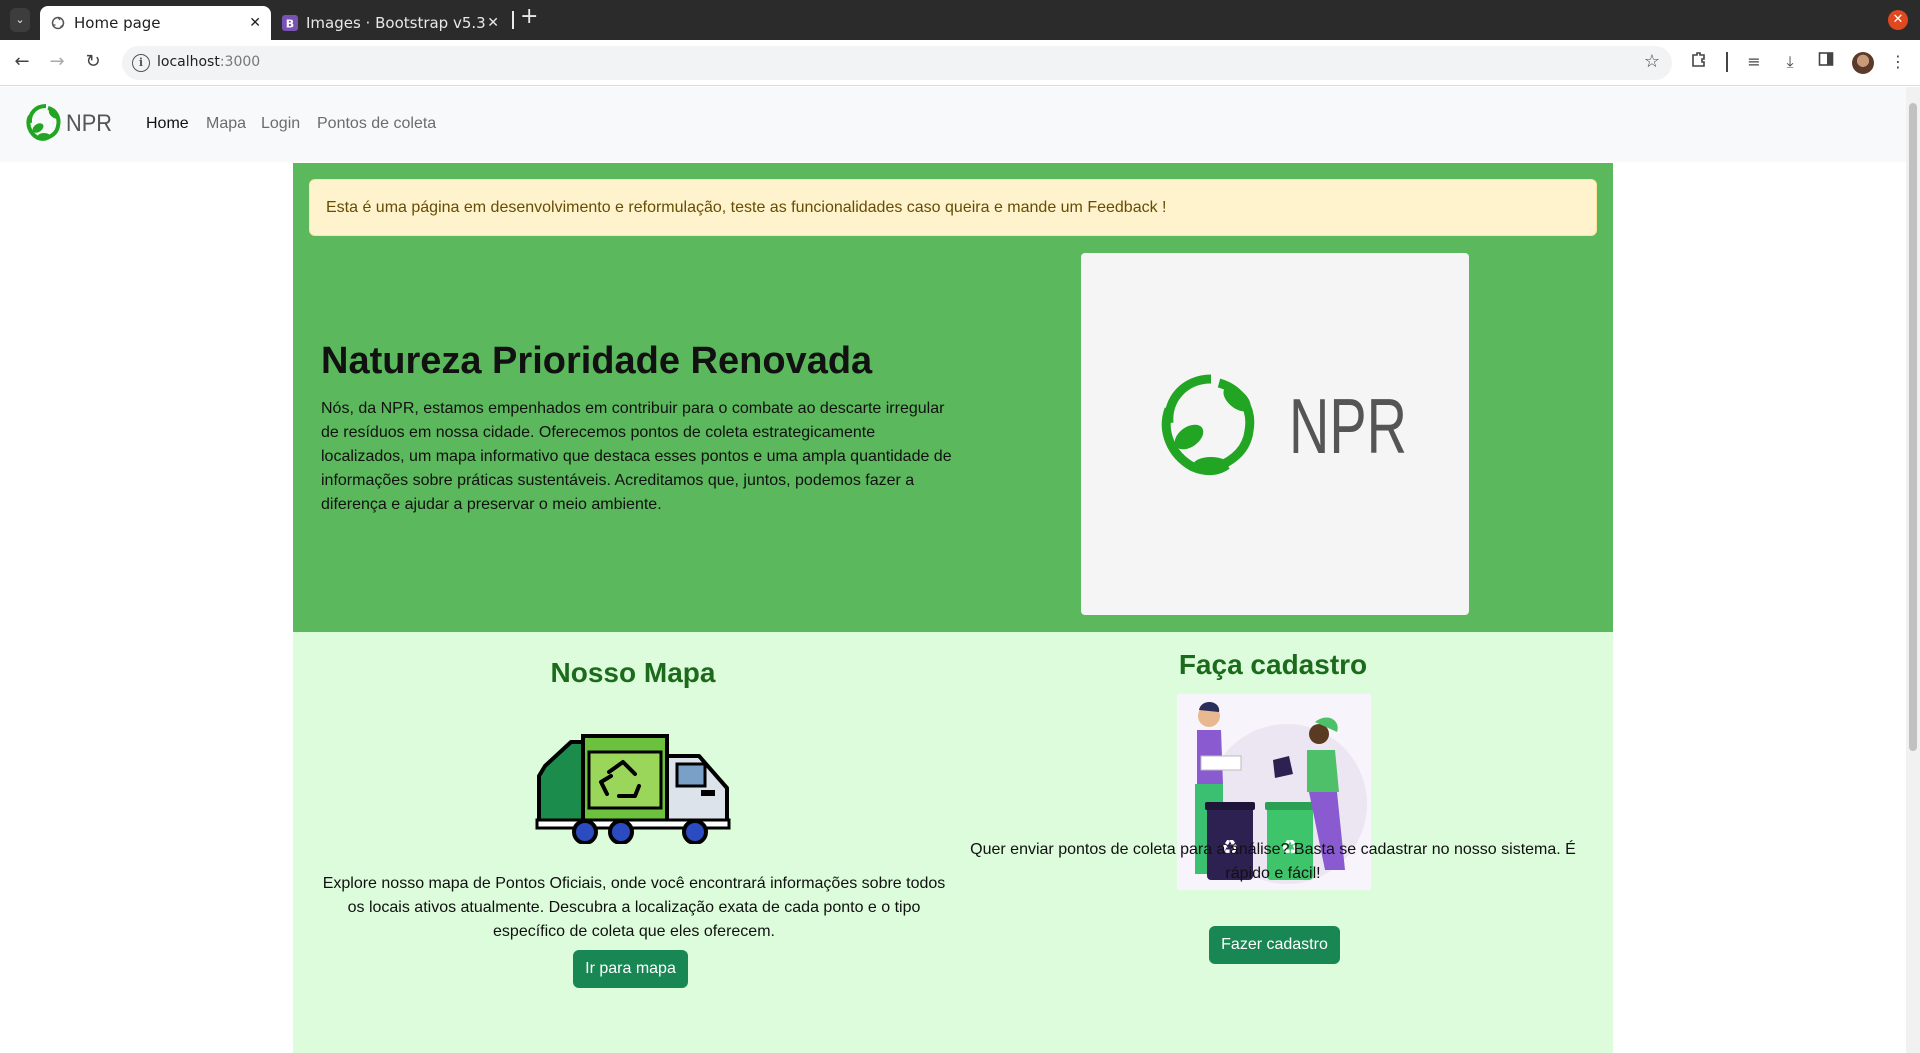  I want to click on profile-avatar, so click(1863, 63).